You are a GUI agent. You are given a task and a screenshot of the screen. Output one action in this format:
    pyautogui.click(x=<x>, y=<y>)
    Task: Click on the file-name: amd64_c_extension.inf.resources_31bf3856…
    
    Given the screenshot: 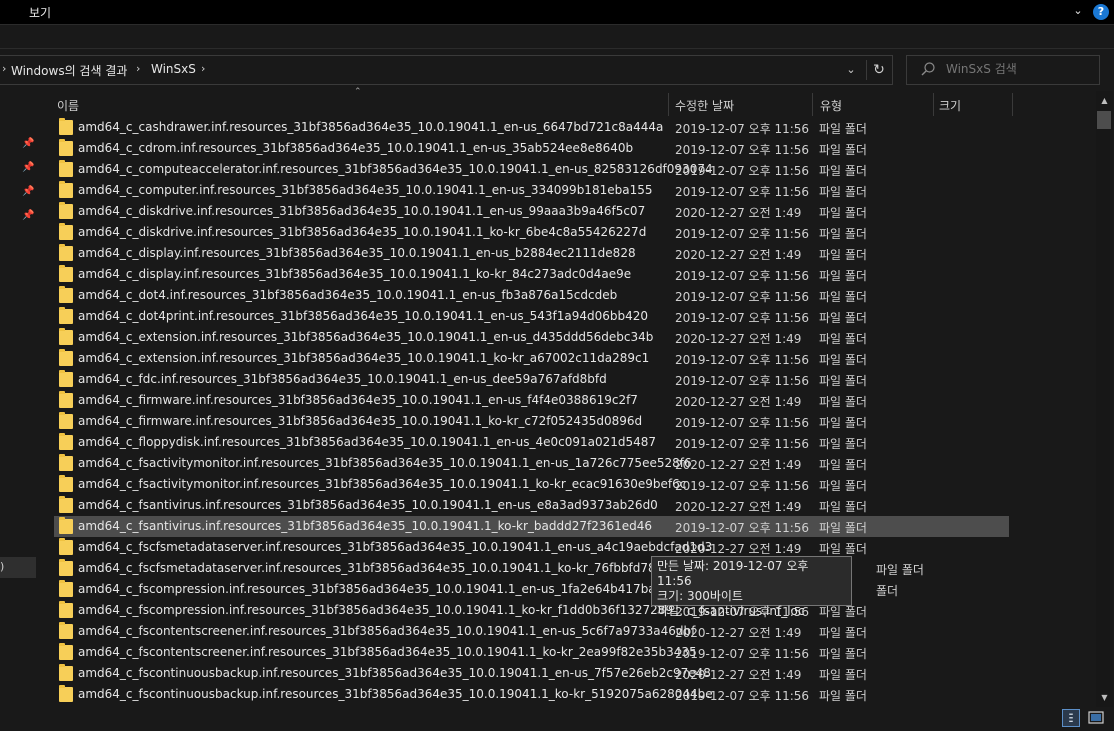 What is the action you would take?
    pyautogui.click(x=364, y=358)
    